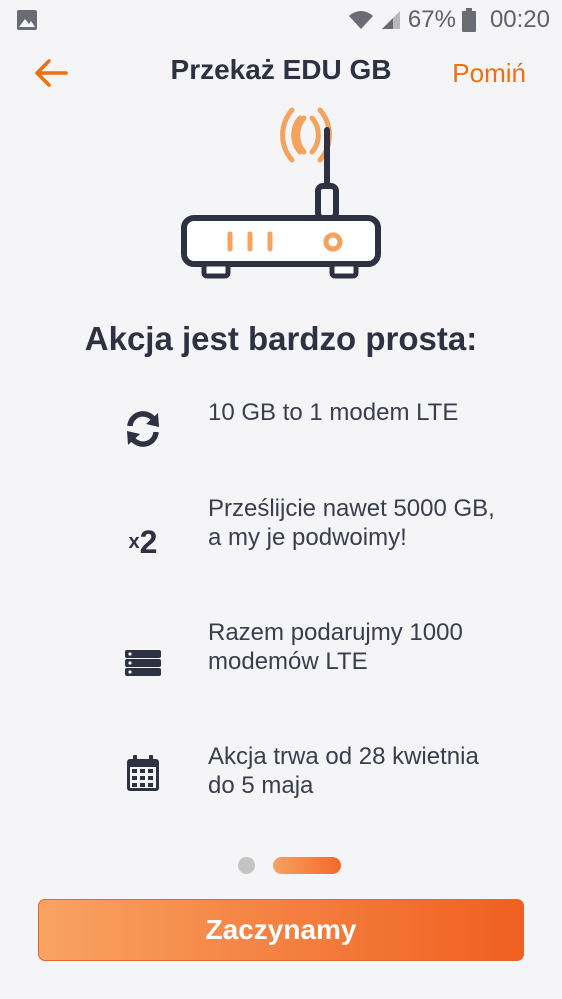  I want to click on status-left, so click(19, 20).